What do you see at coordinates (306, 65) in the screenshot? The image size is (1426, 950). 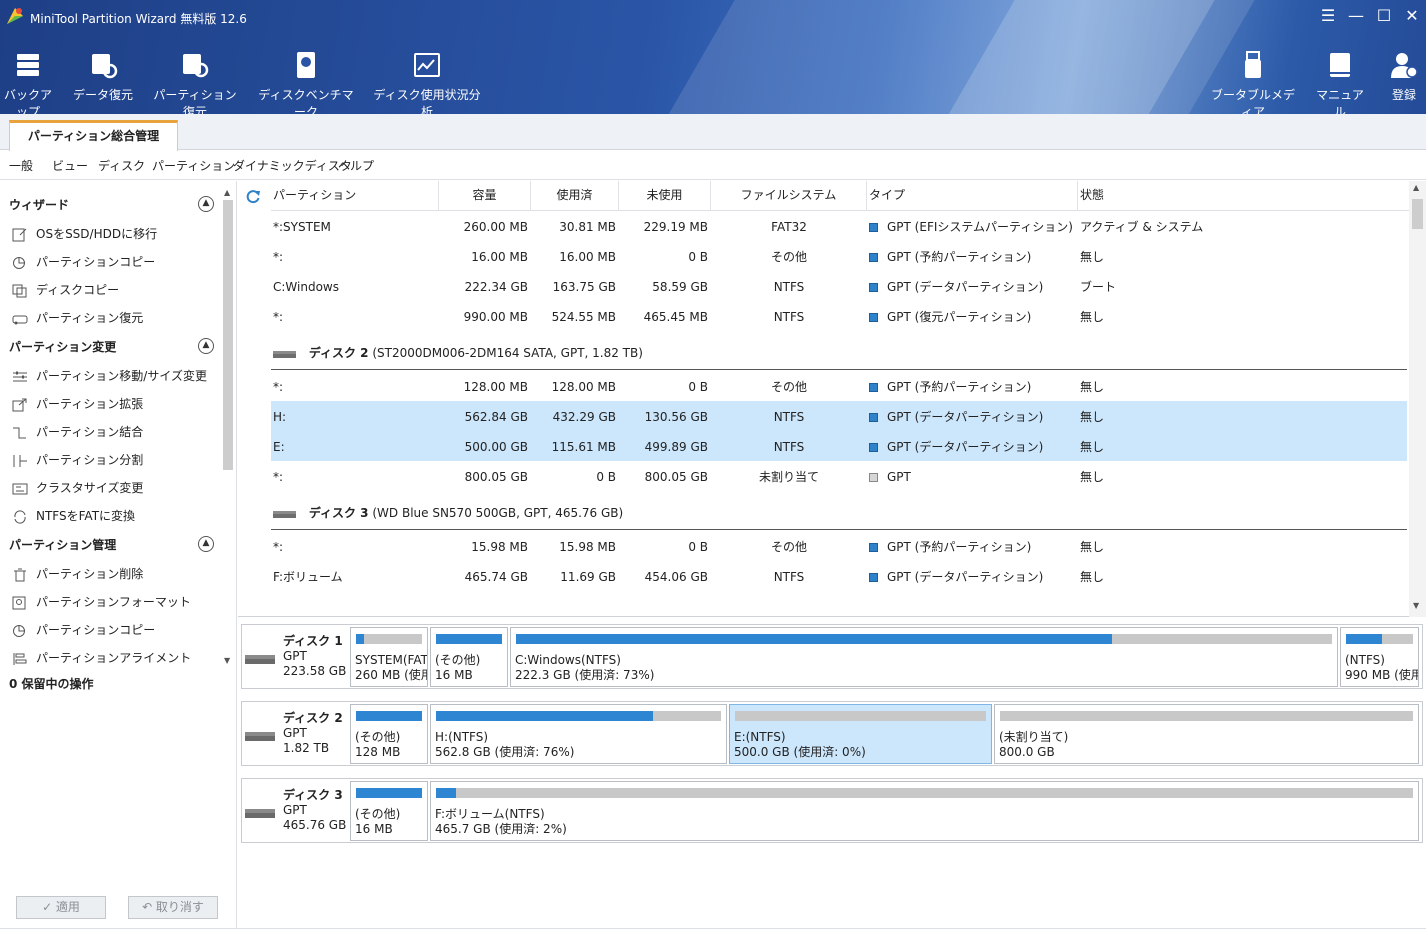 I see `disk-benchmark-icon` at bounding box center [306, 65].